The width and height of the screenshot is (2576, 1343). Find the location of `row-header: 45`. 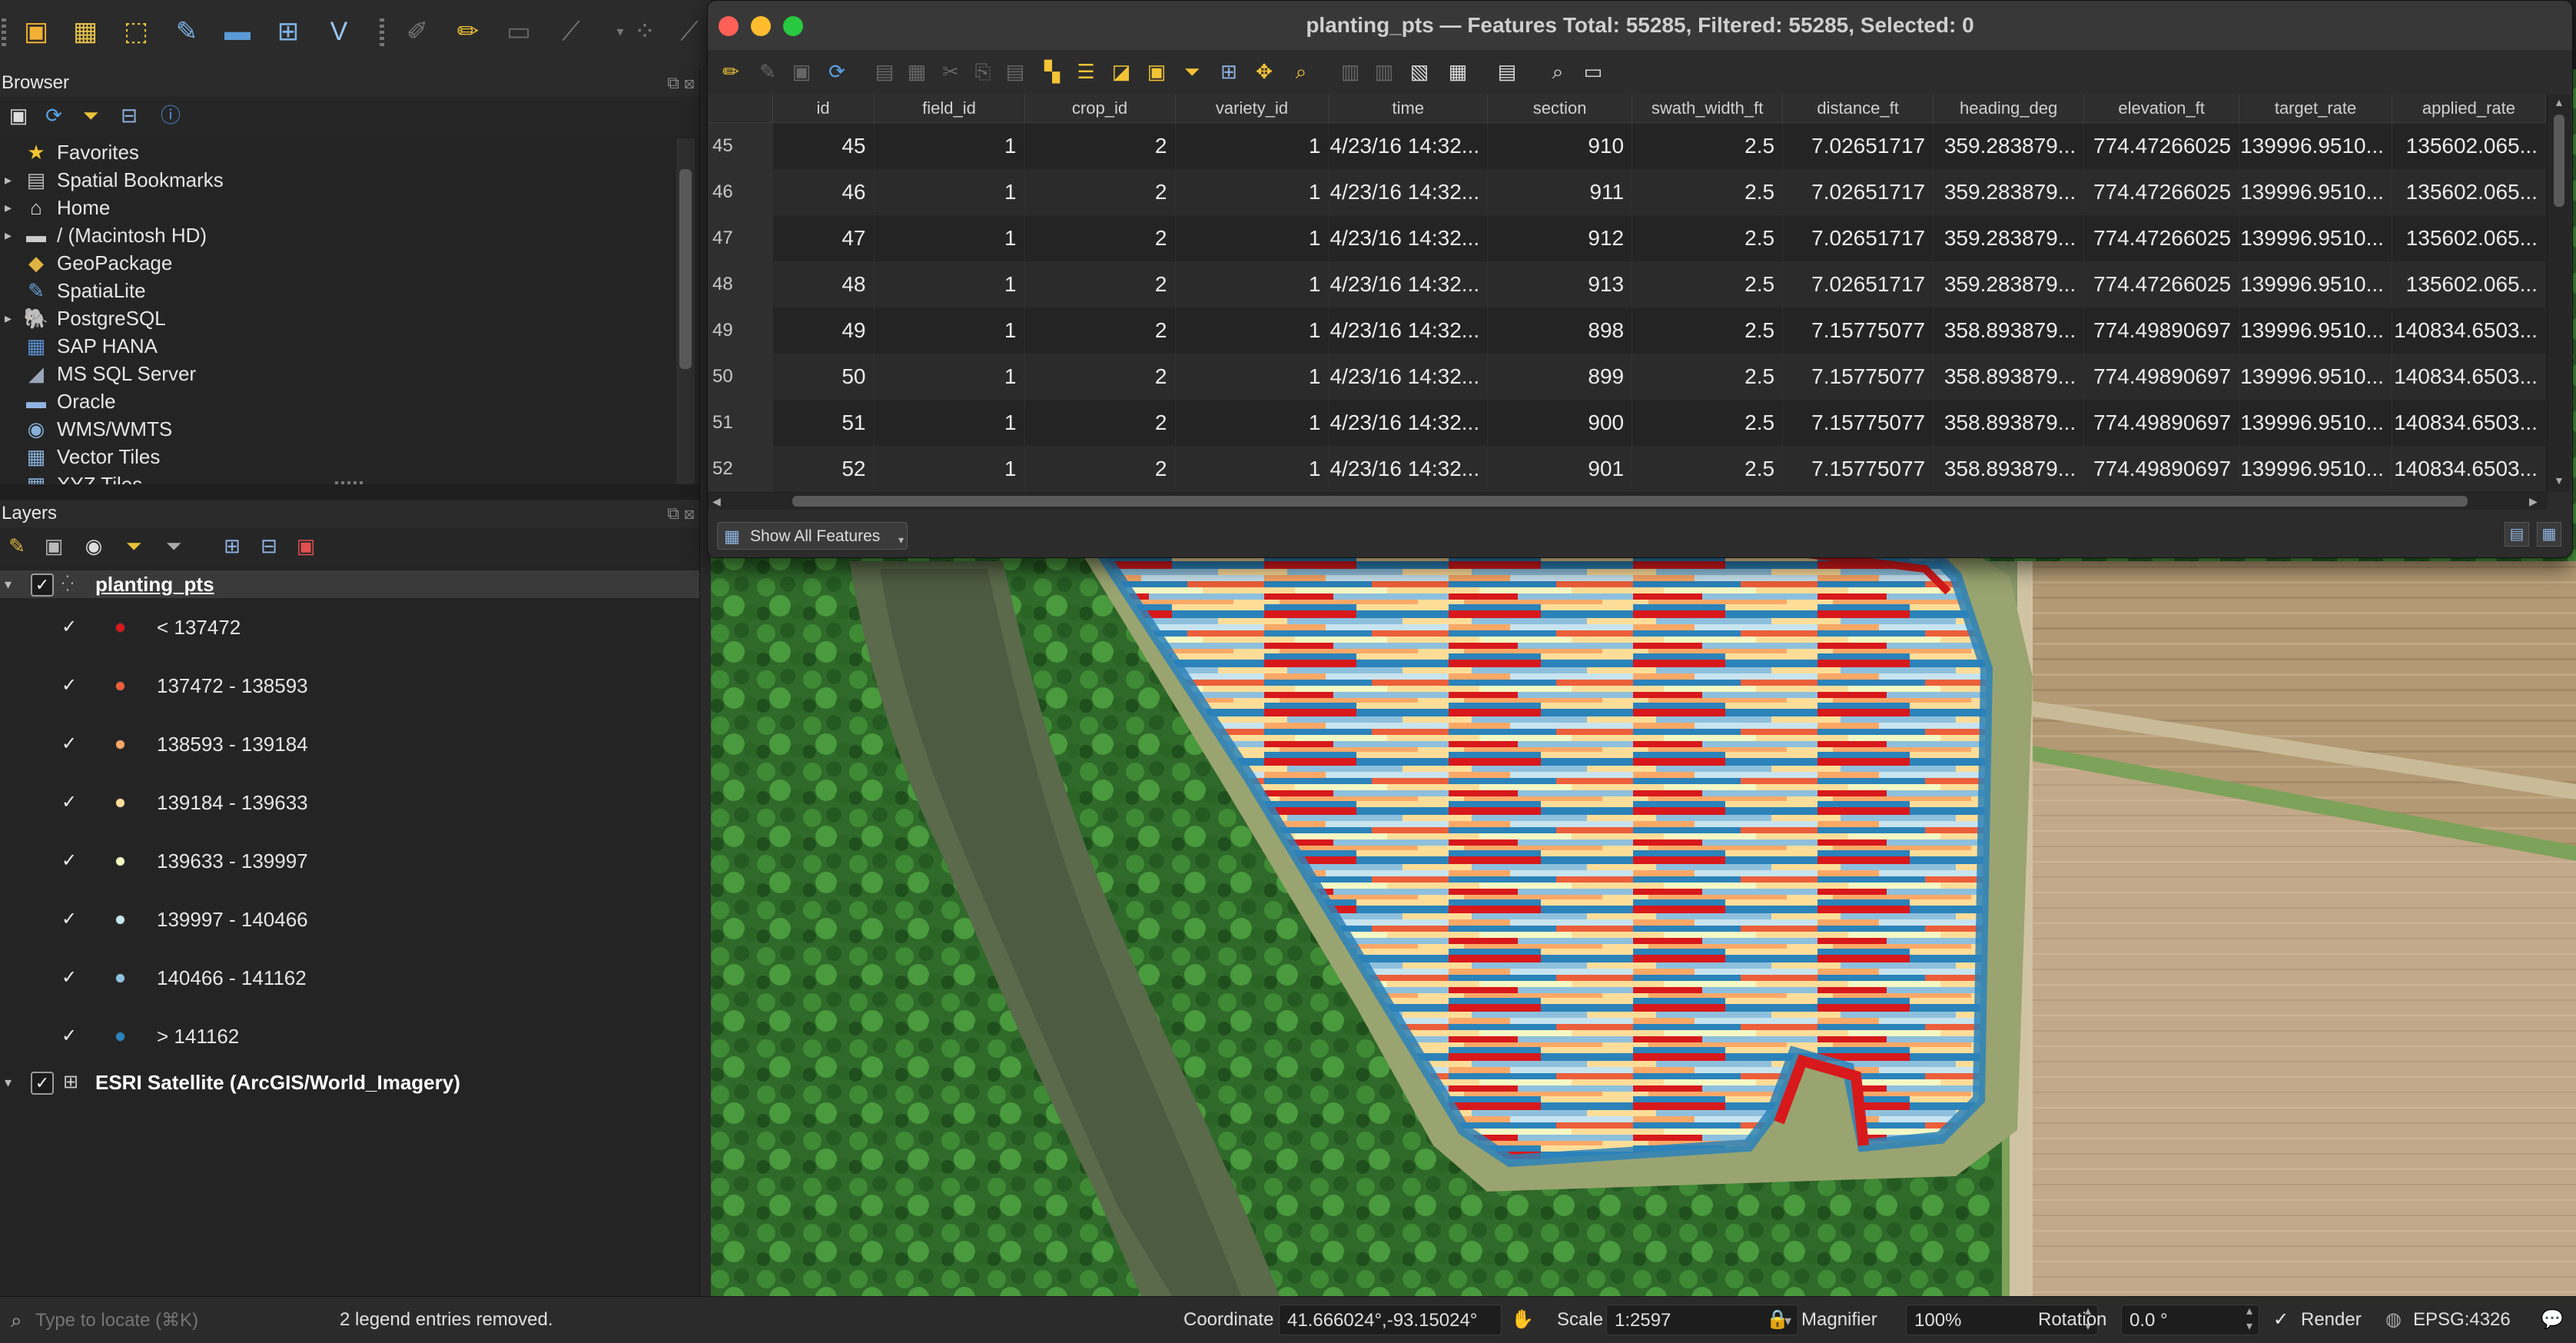

row-header: 45 is located at coordinates (740, 145).